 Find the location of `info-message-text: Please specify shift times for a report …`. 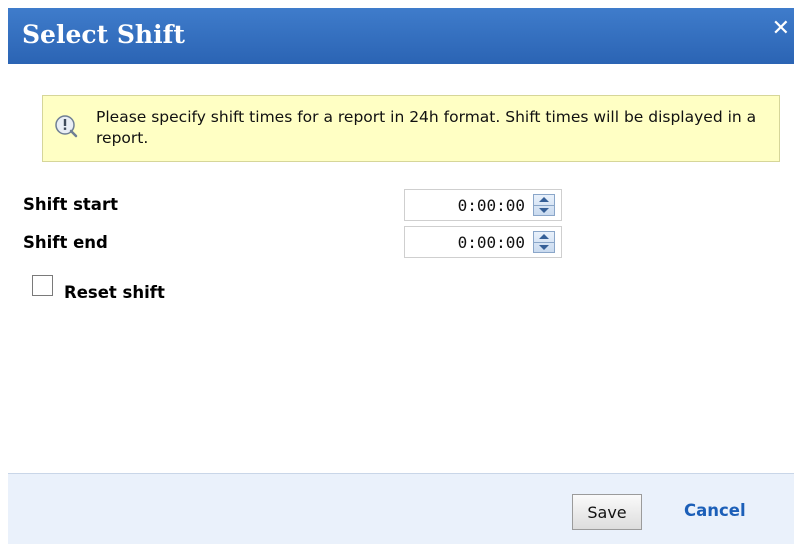

info-message-text: Please specify shift times for a report … is located at coordinates (426, 127).